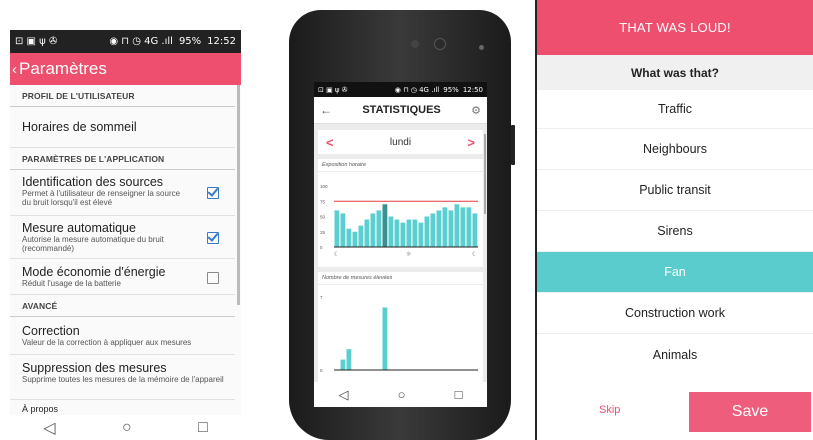 The width and height of the screenshot is (813, 440). Describe the element at coordinates (400, 278) in the screenshot. I see `high-measures-title: Nombre de mesures élevées` at that location.